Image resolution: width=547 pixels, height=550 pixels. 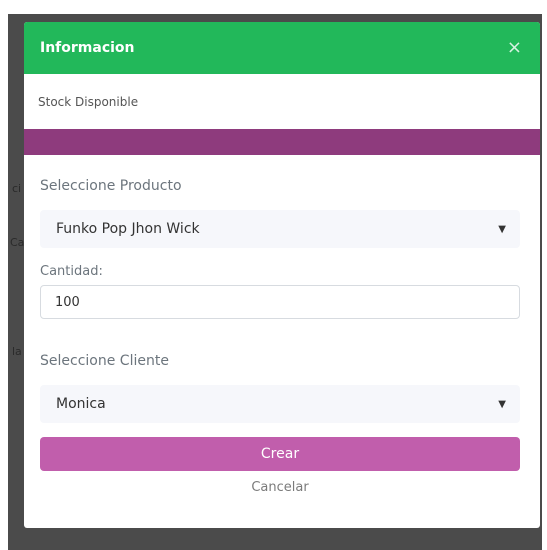 I want to click on modal-header: Informacion ×, so click(x=282, y=48).